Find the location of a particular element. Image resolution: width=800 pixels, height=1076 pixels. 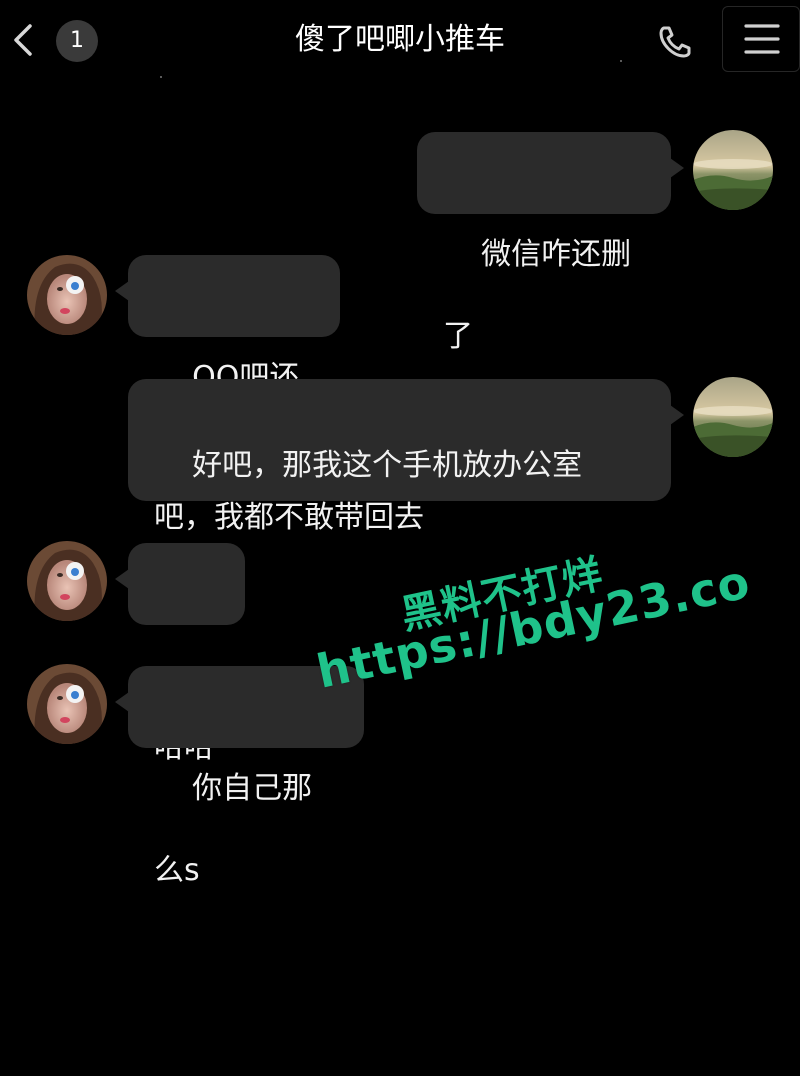

phone-icon is located at coordinates (675, 42).